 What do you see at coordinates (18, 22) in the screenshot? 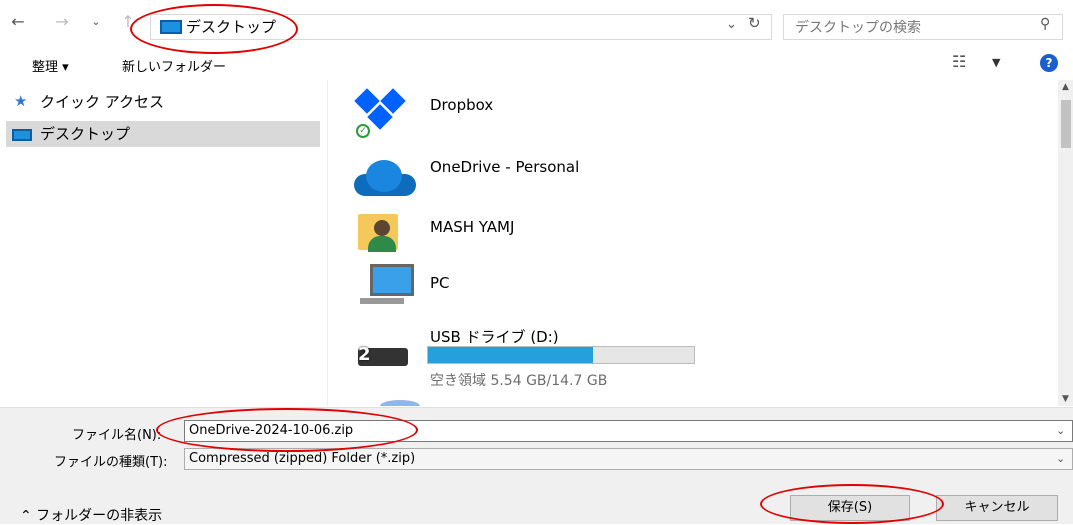
I see `back-arrow-icon: ←` at bounding box center [18, 22].